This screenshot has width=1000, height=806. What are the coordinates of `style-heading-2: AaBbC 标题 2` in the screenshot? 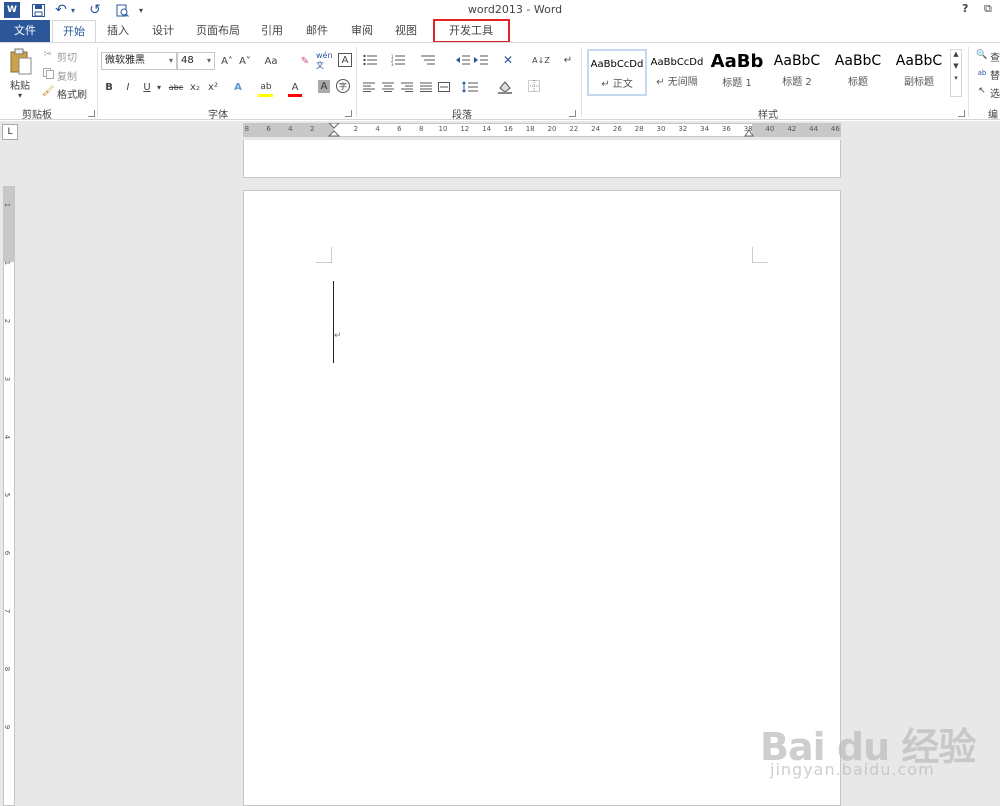 It's located at (797, 72).